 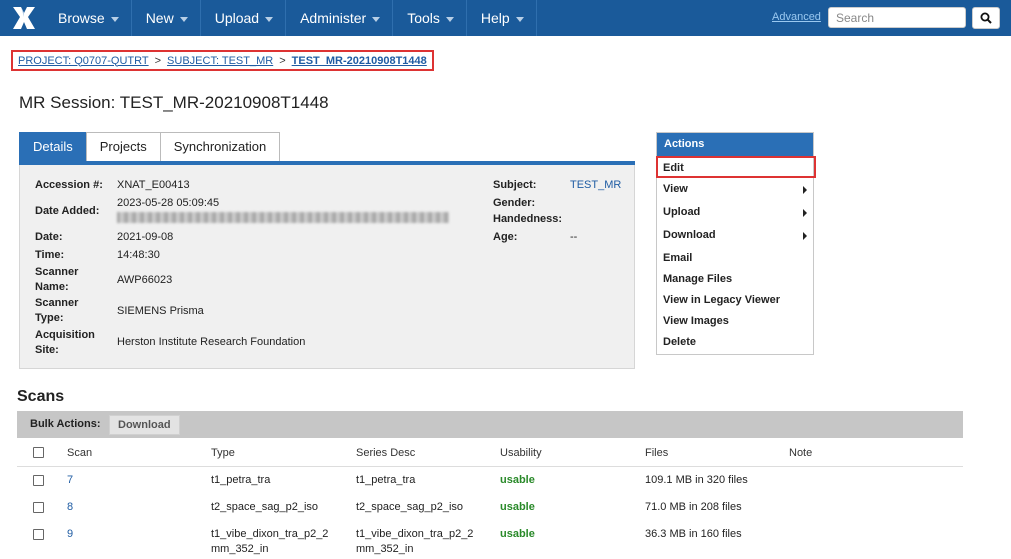 I want to click on nav-browse-label: Browse, so click(x=81, y=18).